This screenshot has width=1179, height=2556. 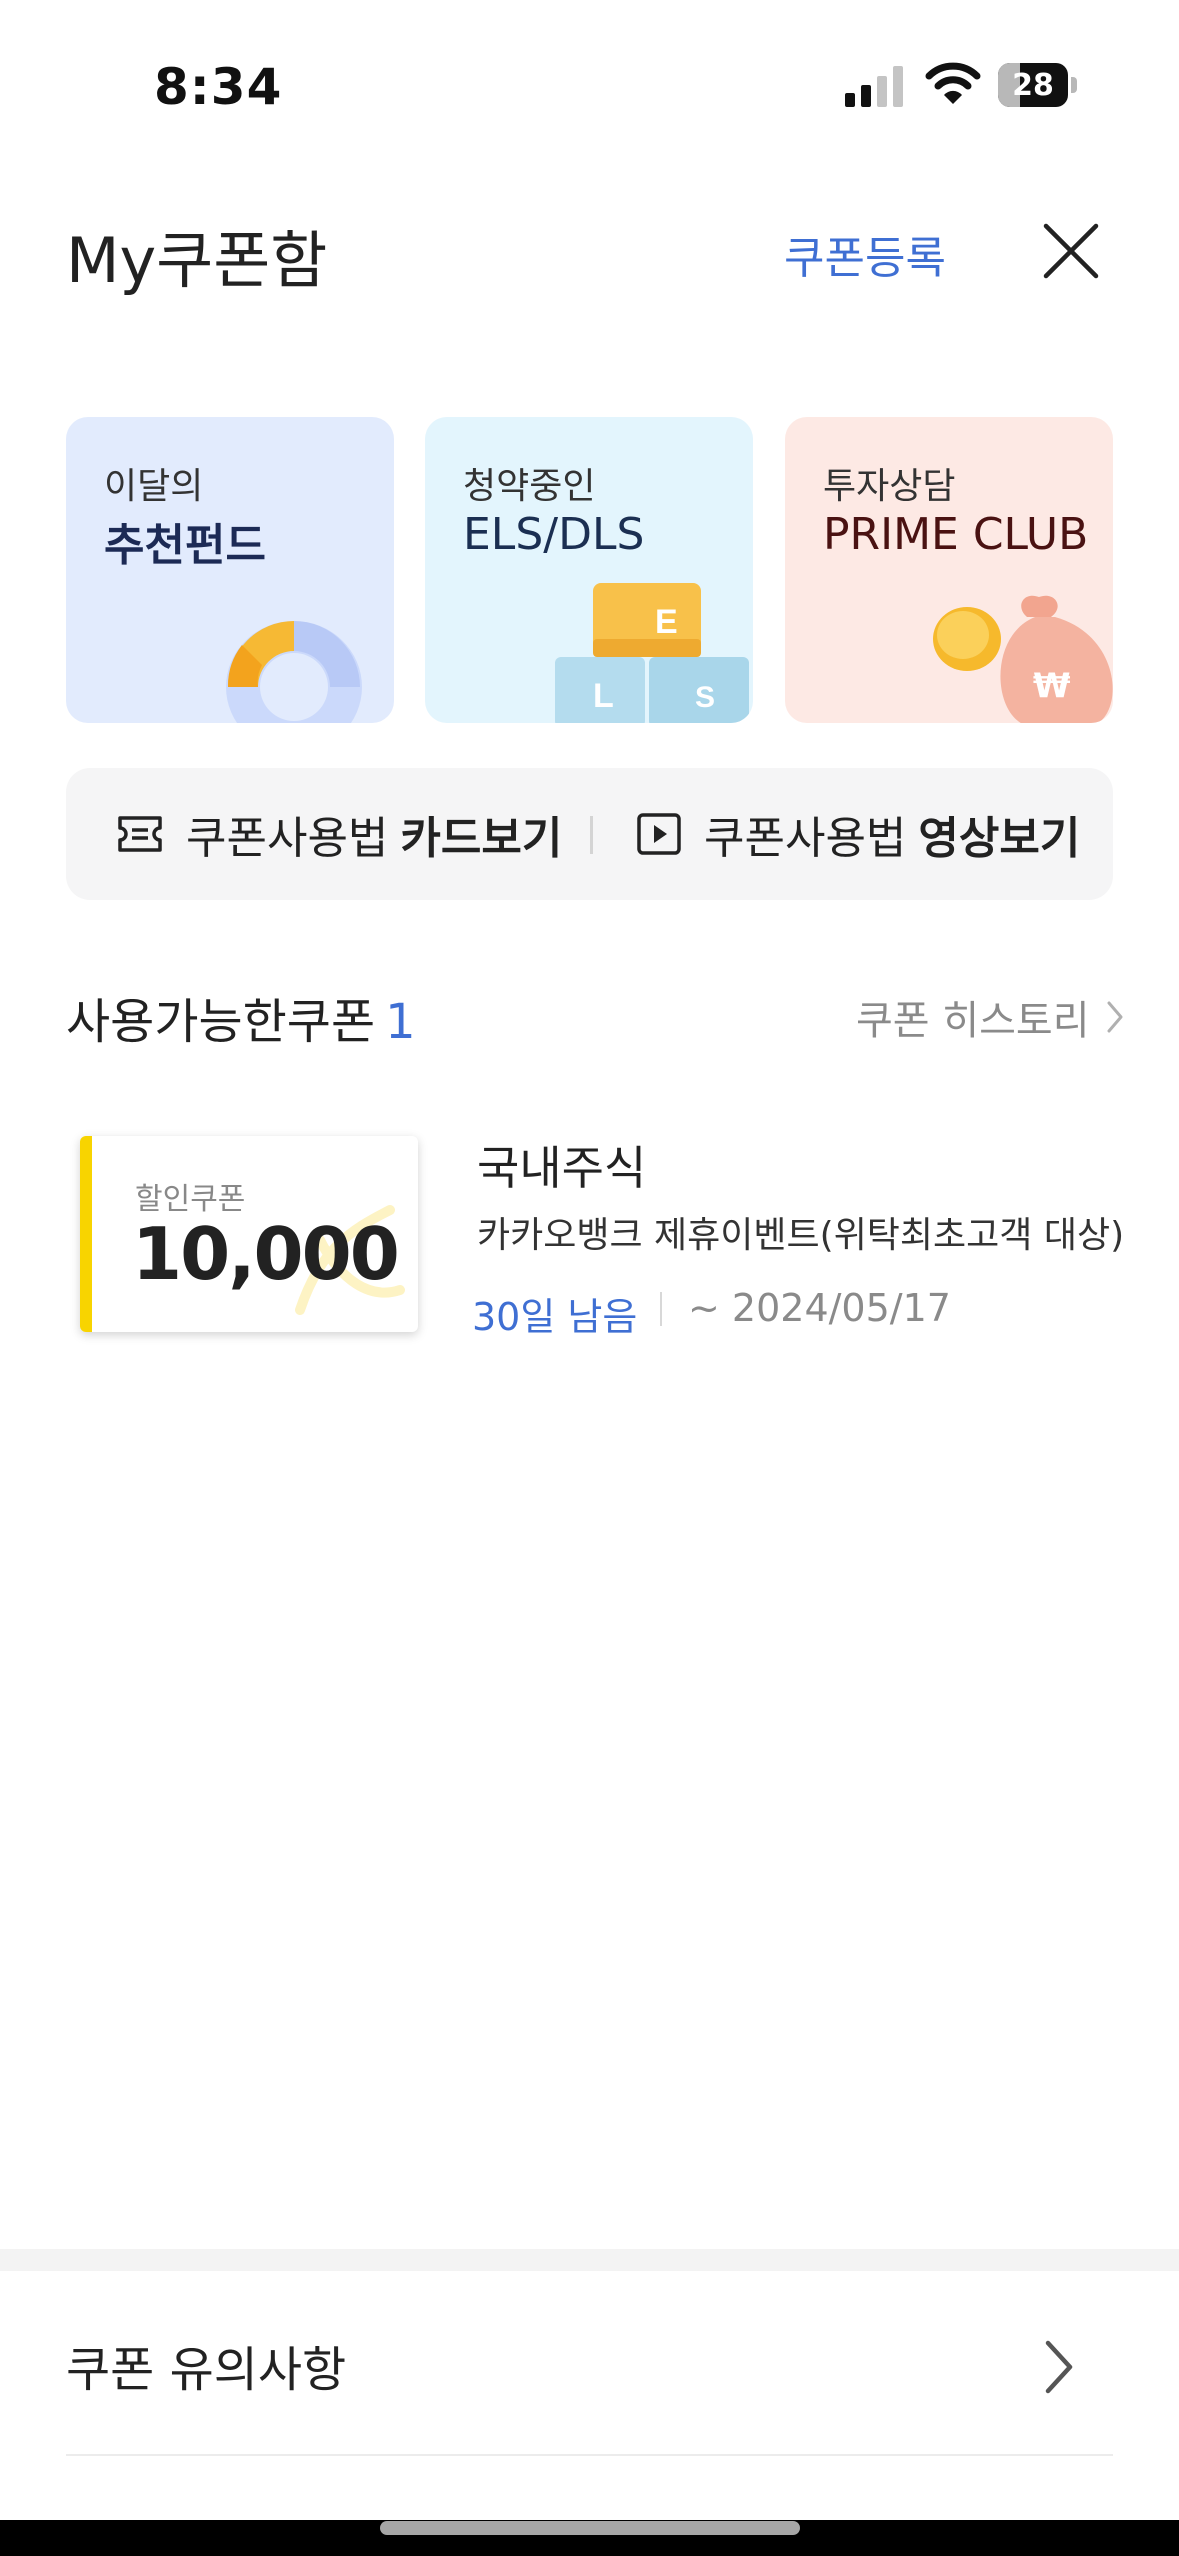 I want to click on wifi-icon, so click(x=953, y=83).